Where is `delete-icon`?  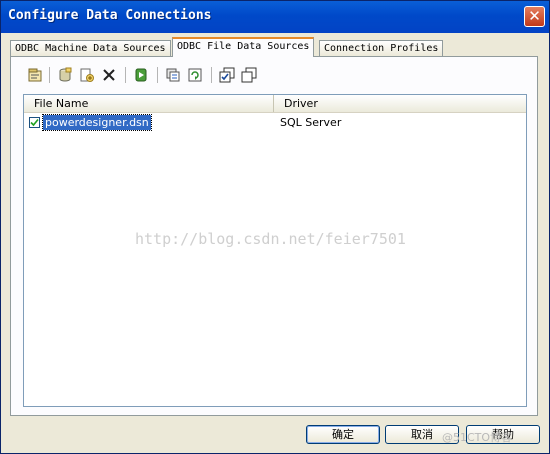 delete-icon is located at coordinates (109, 75).